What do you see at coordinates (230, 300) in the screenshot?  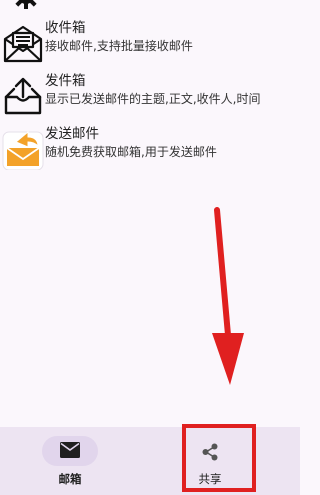 I see `red-arrow-icon` at bounding box center [230, 300].